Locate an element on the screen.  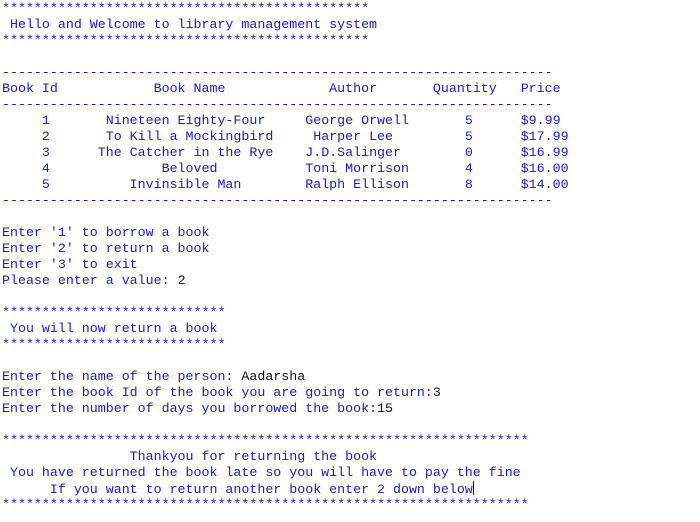
table-cell-author: Toni Morrison is located at coordinates (357, 168).